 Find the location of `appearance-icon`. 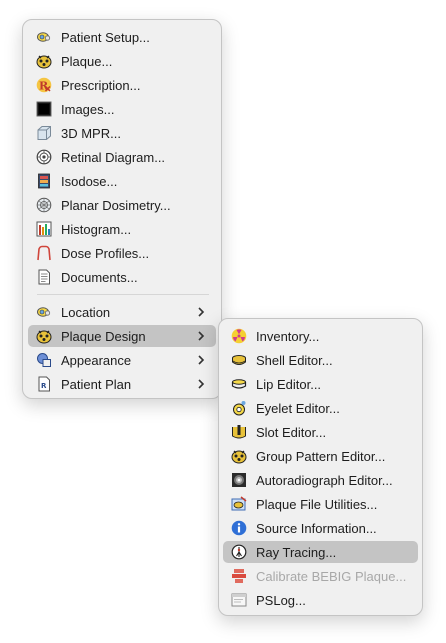

appearance-icon is located at coordinates (44, 360).